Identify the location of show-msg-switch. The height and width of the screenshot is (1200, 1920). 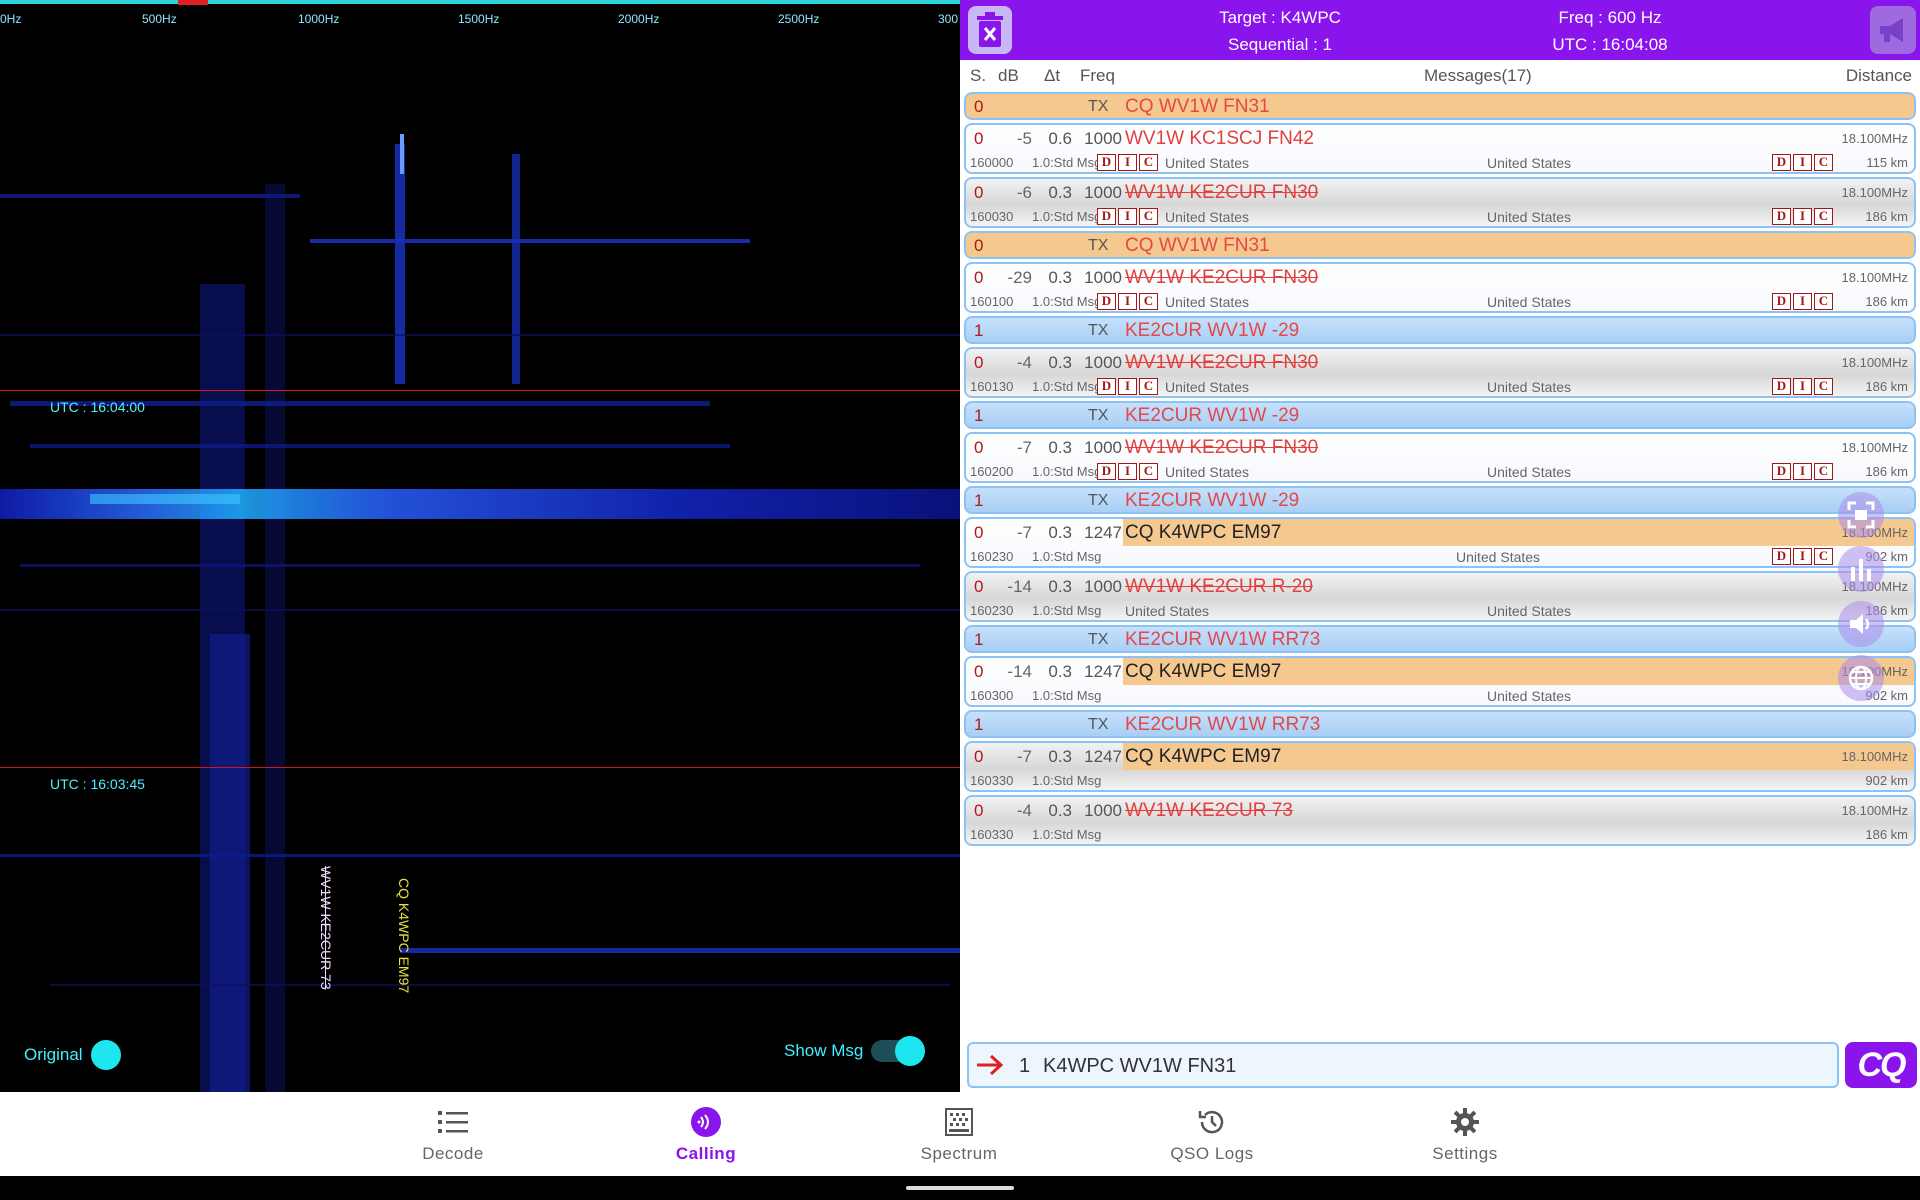
(898, 1051).